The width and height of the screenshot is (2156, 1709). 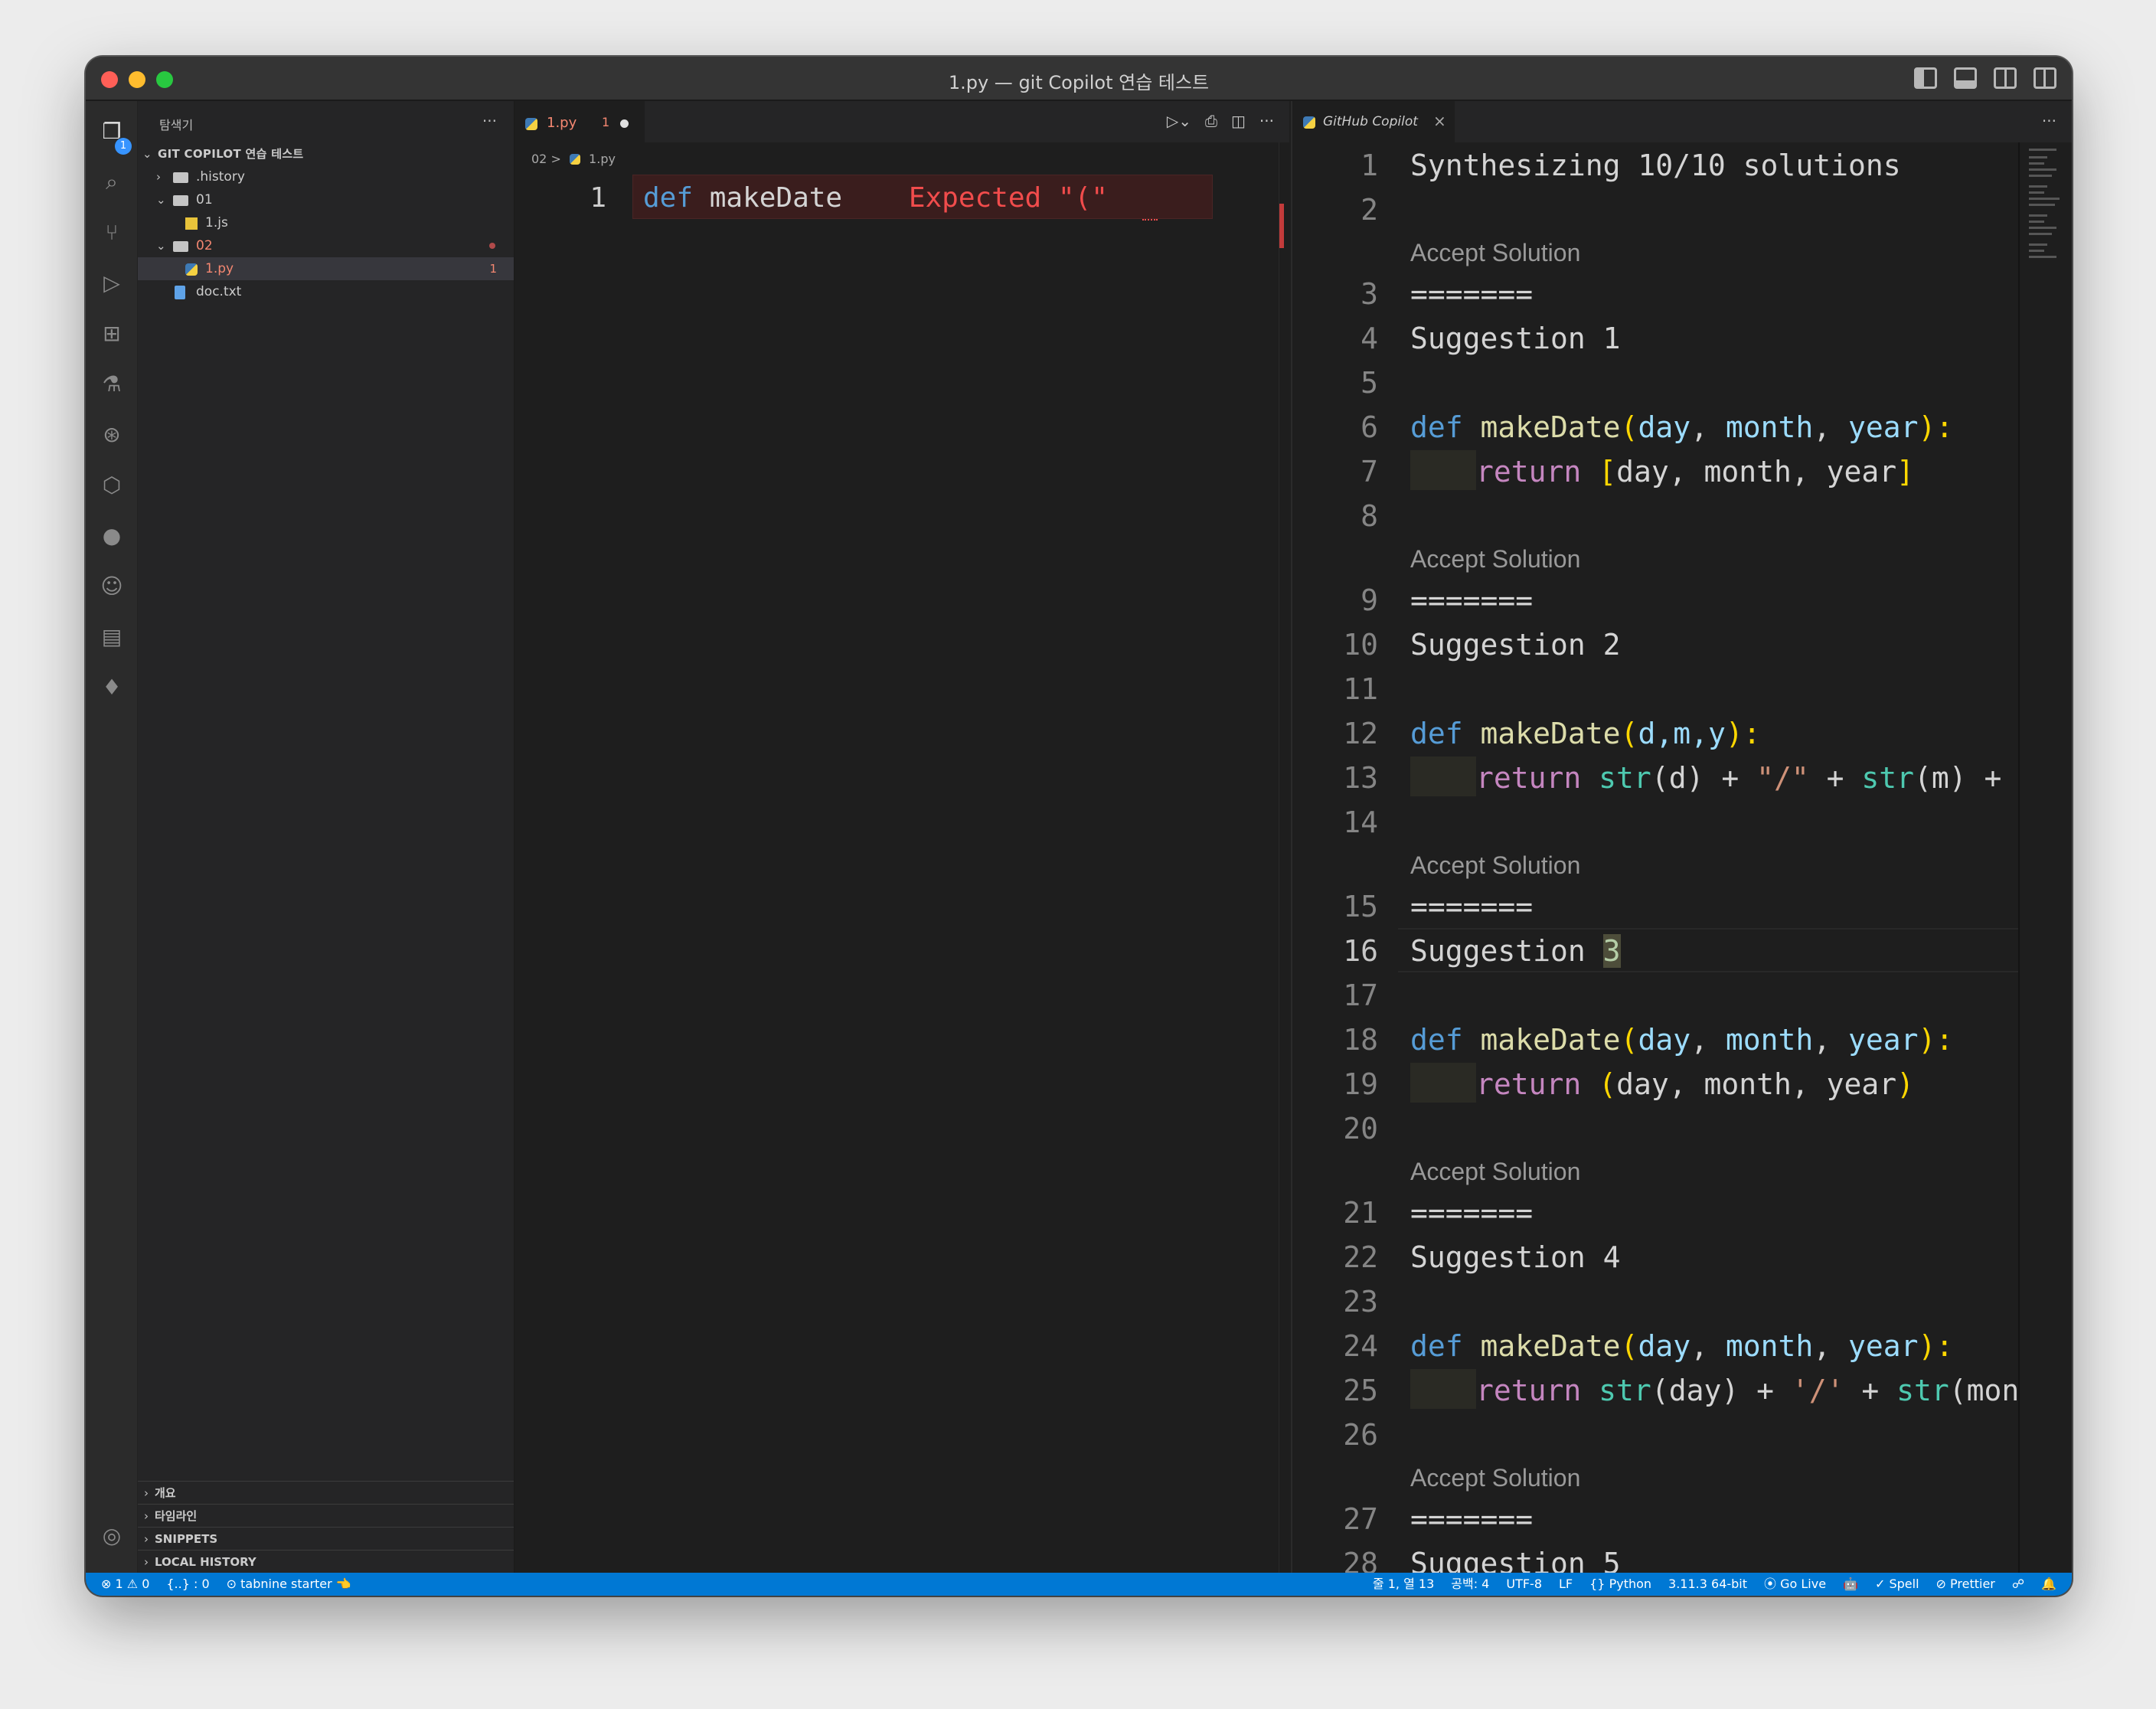 I want to click on section-local-history: › LOCAL HISTORY, so click(x=326, y=1561).